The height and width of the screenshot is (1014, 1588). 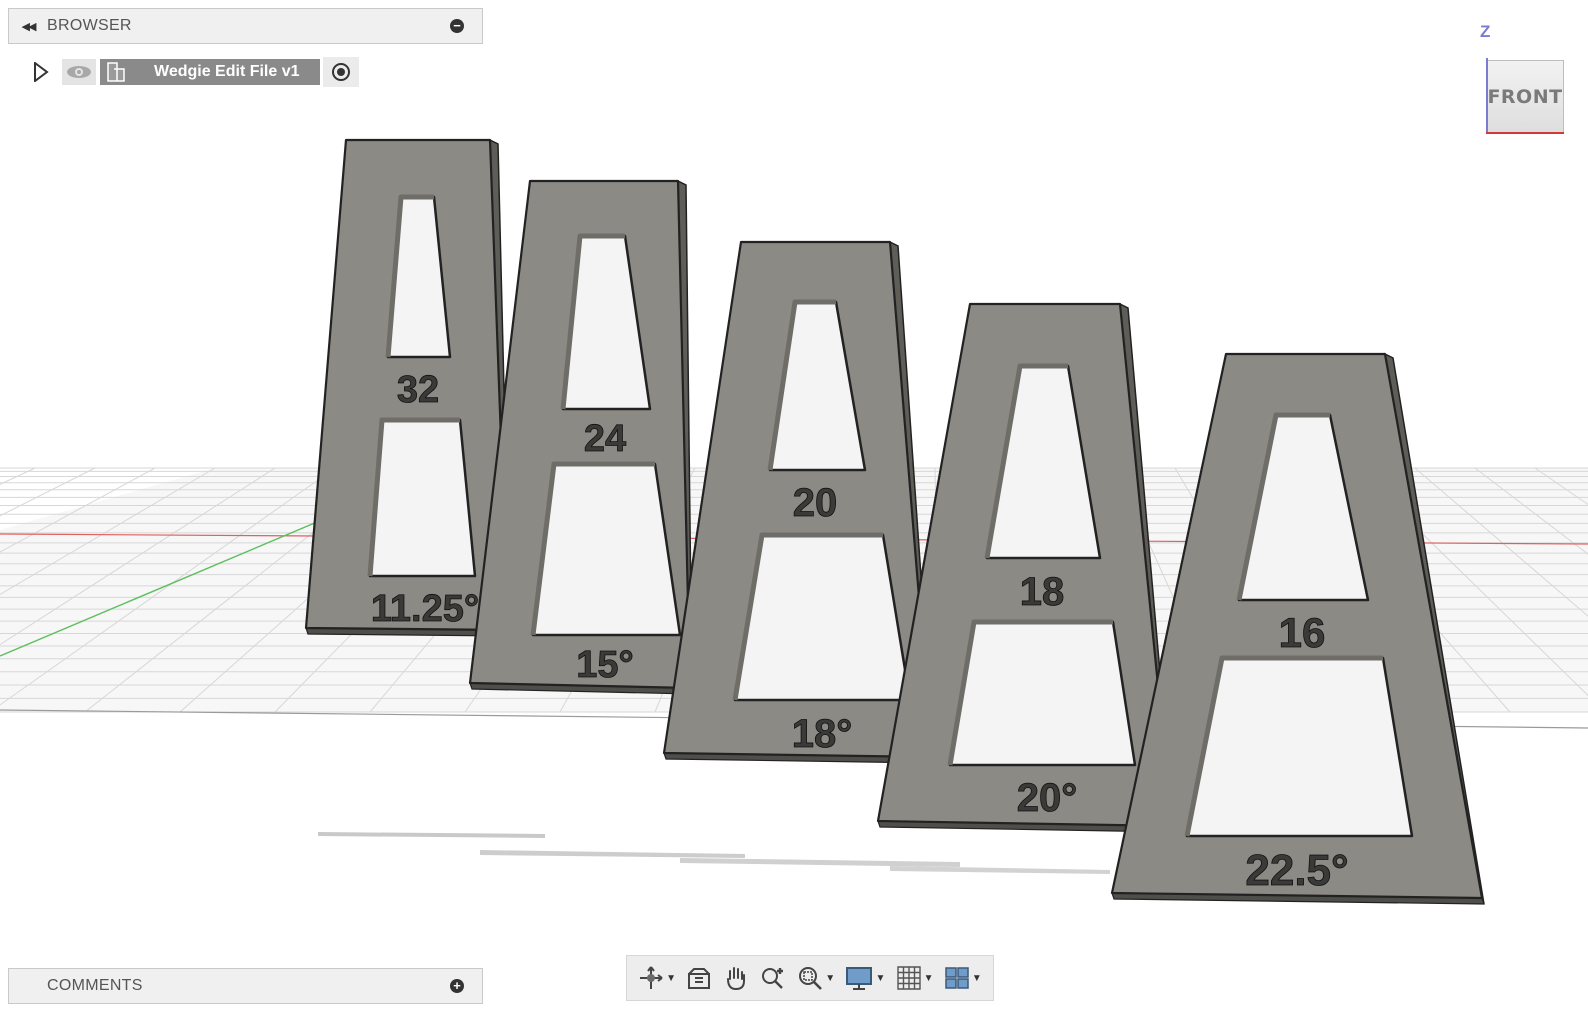 What do you see at coordinates (95, 985) in the screenshot?
I see `comments-title: COMMENTS` at bounding box center [95, 985].